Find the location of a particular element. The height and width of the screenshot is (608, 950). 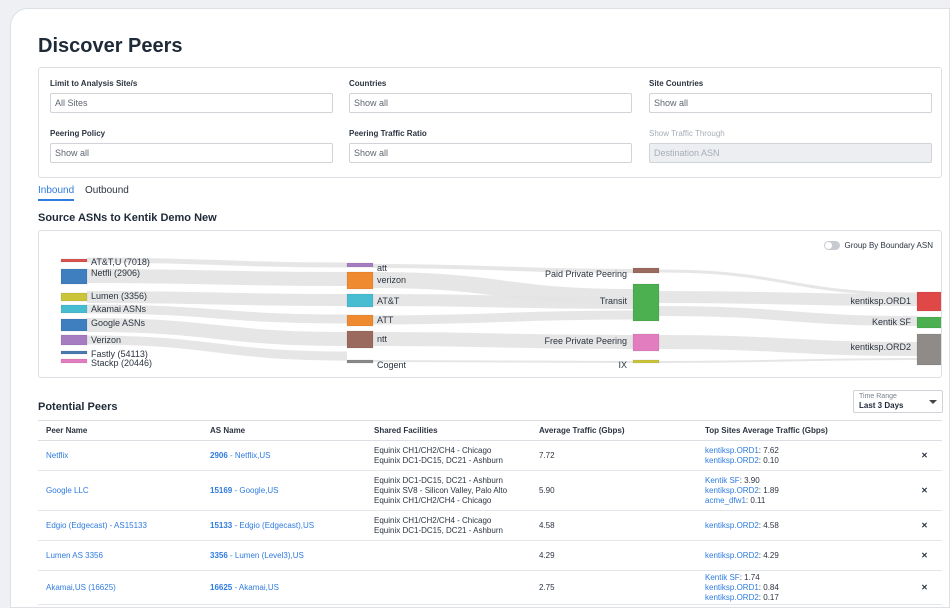

peer-name-link: Netflix is located at coordinates (57, 455).